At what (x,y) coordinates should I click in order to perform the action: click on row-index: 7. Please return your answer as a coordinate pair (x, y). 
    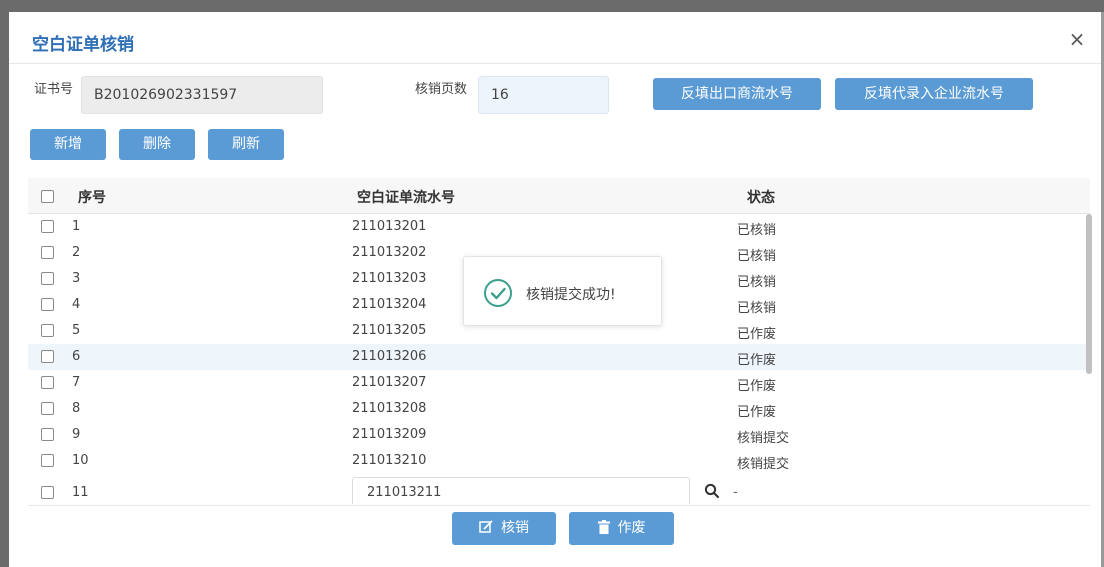
    Looking at the image, I should click on (76, 382).